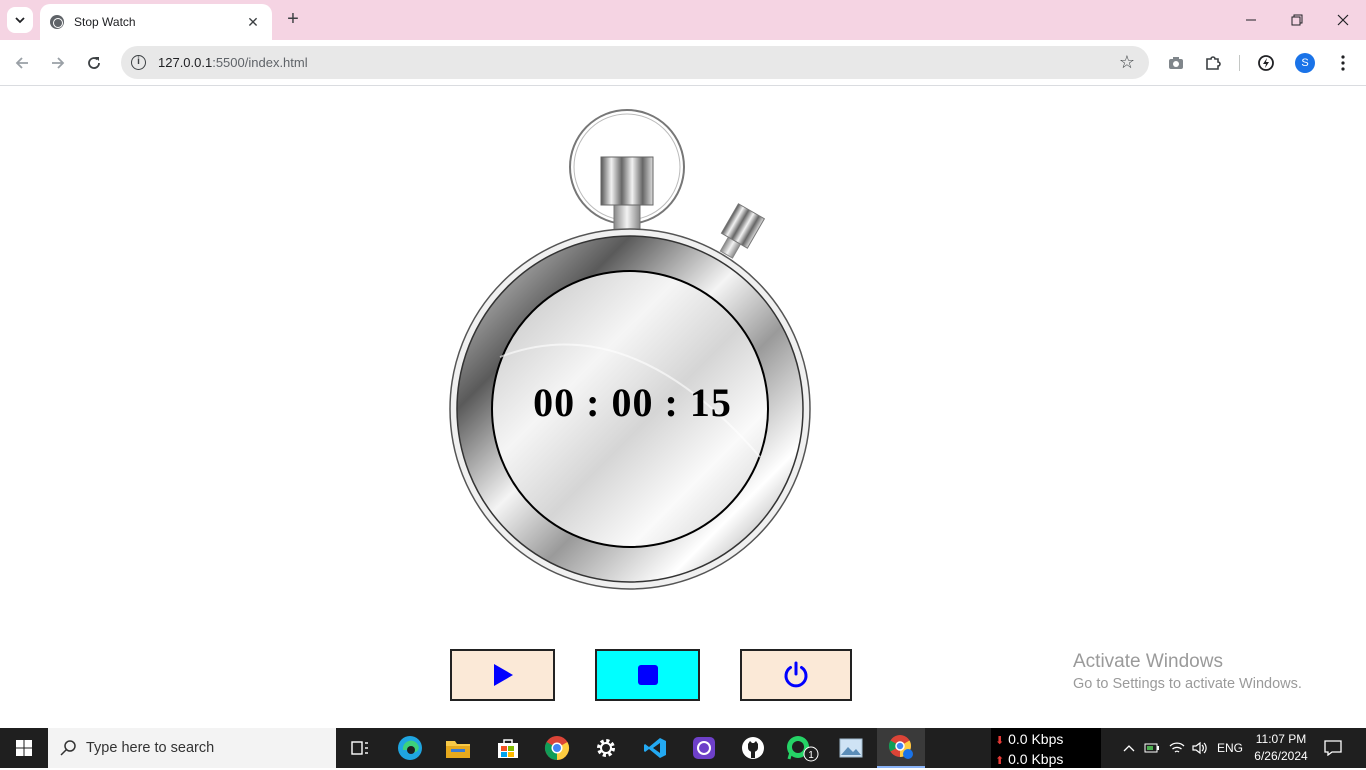 The height and width of the screenshot is (770, 1366). I want to click on chrome-app, so click(557, 748).